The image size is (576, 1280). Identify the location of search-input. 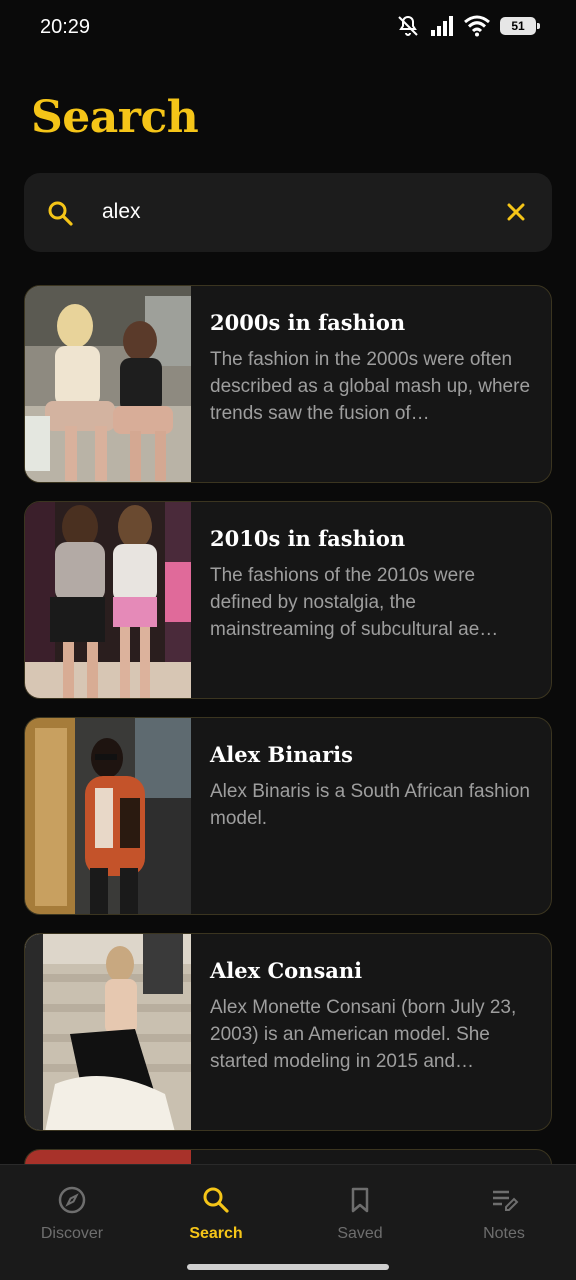
(292, 212).